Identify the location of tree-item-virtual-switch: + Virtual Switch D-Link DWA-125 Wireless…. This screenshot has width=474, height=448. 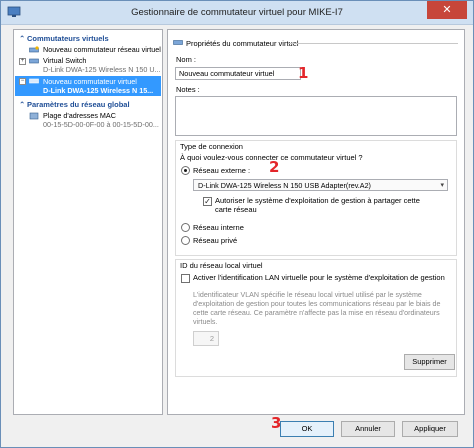
(88, 65).